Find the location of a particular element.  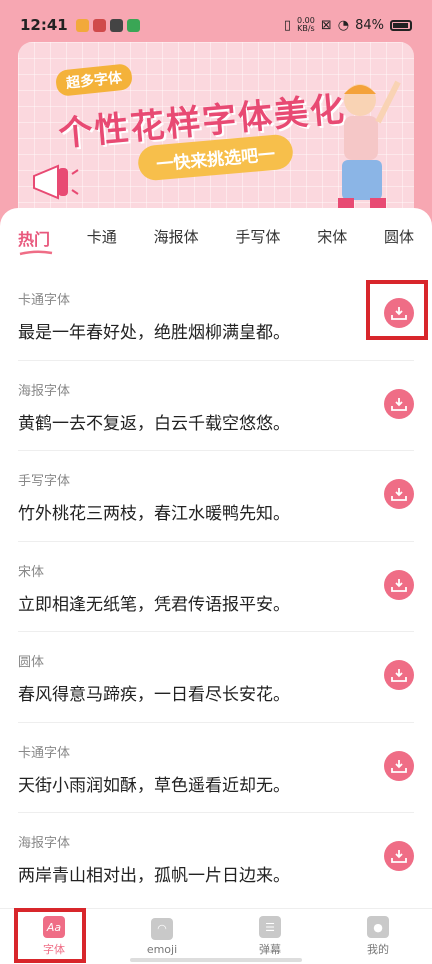

tab-cartoon: 卡通 is located at coordinates (102, 246).